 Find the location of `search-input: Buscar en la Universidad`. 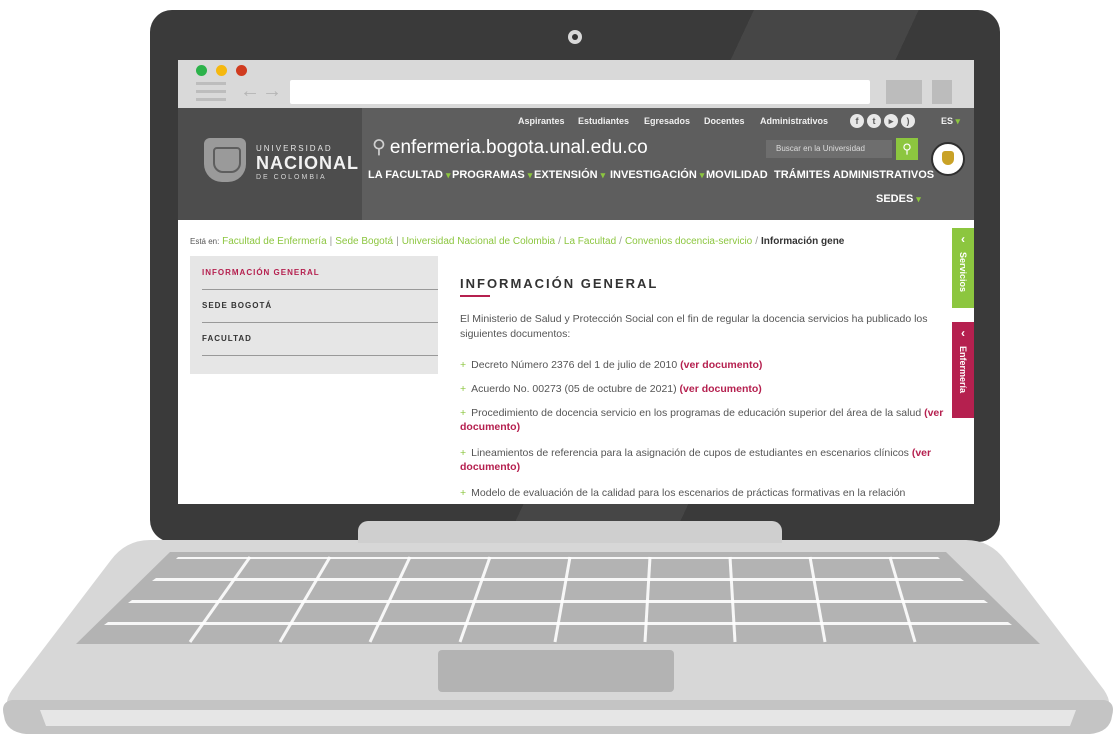

search-input: Buscar en la Universidad is located at coordinates (829, 149).